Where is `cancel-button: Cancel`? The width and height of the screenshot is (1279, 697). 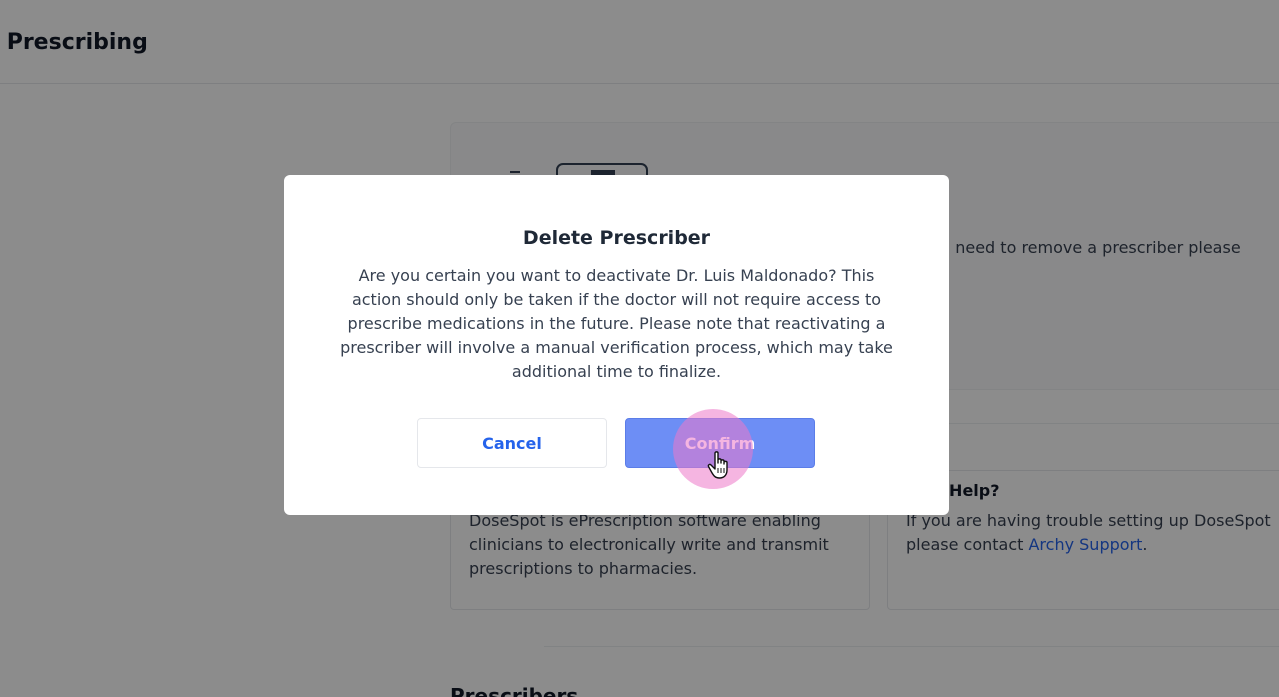 cancel-button: Cancel is located at coordinates (512, 443).